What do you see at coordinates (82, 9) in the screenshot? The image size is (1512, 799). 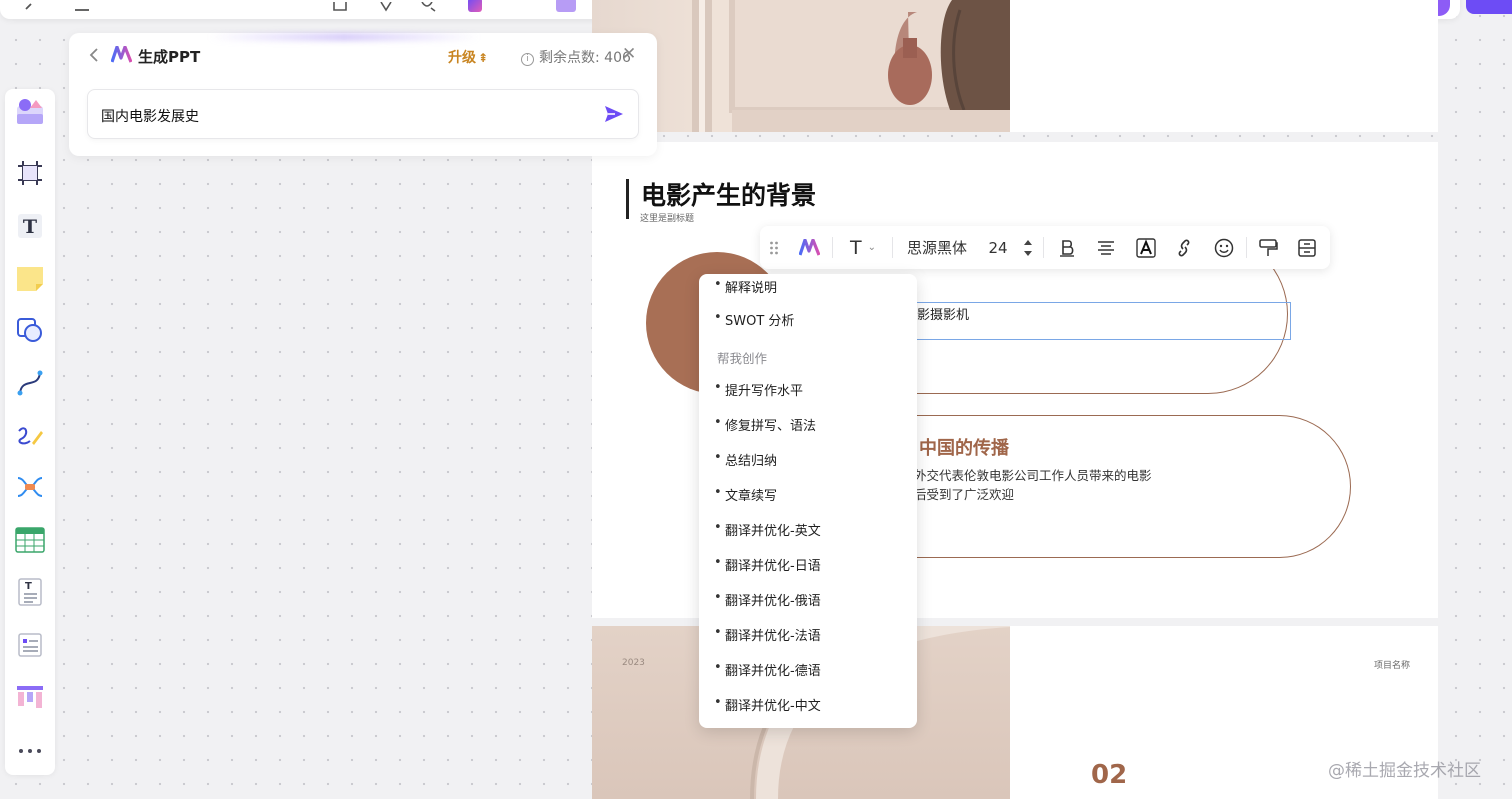 I see `menu-icon` at bounding box center [82, 9].